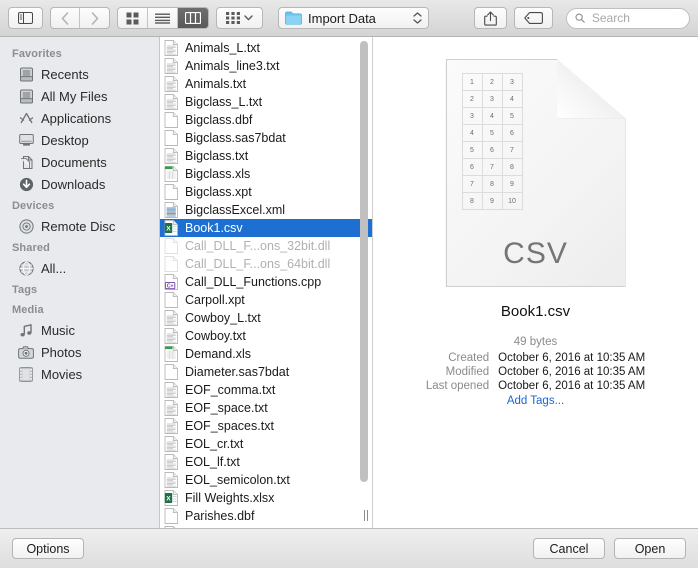  What do you see at coordinates (79, 330) in the screenshot?
I see `sidebar-item-music: Music` at bounding box center [79, 330].